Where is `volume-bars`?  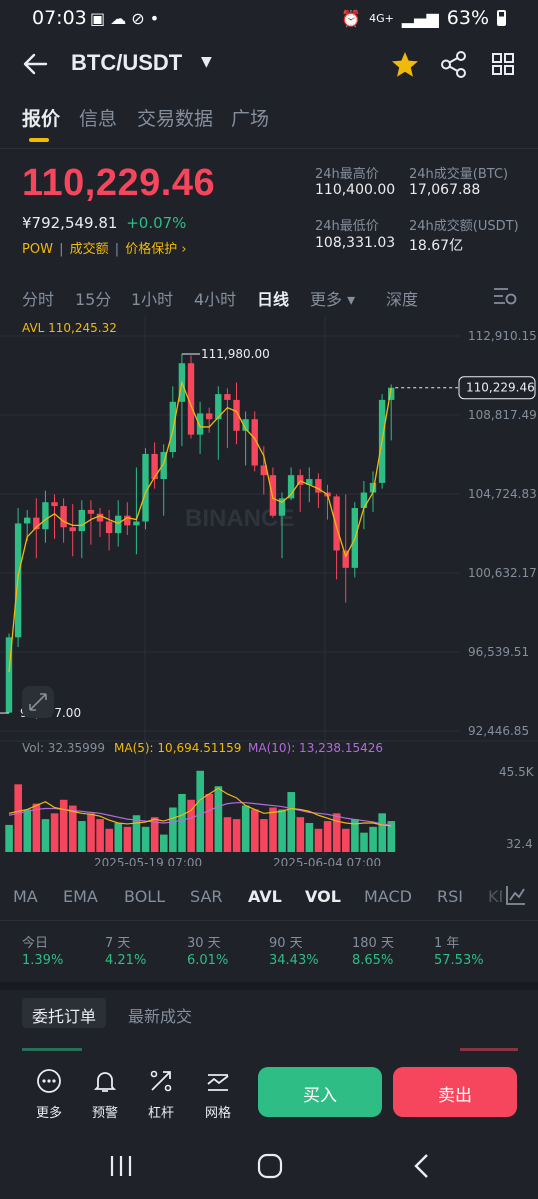
volume-bars is located at coordinates (200, 811).